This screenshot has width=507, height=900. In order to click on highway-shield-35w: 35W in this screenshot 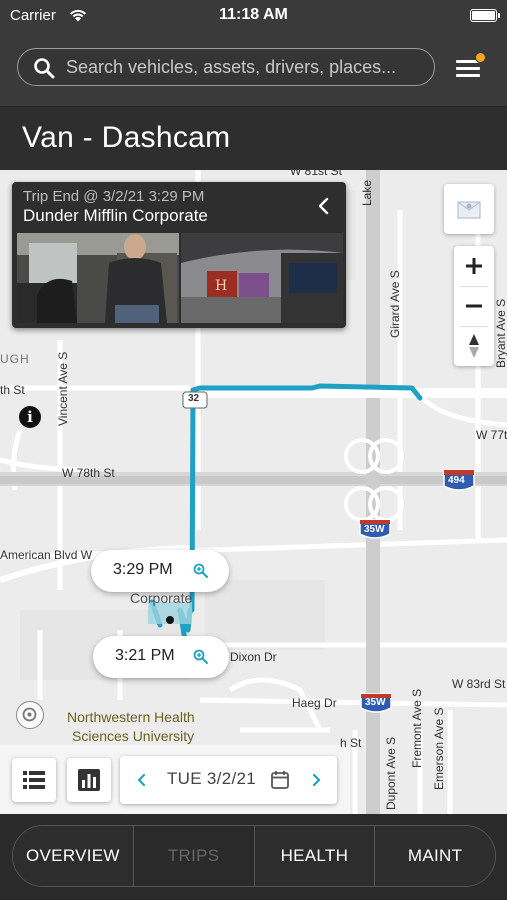, I will do `click(374, 529)`.